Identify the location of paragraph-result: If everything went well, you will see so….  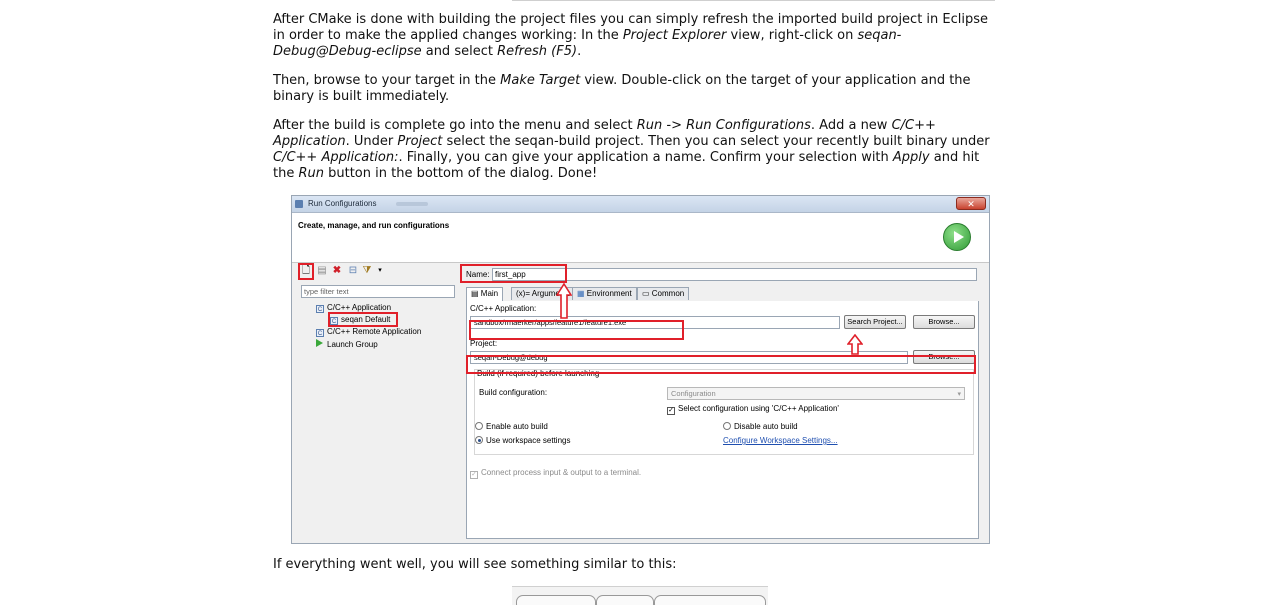
(636, 565).